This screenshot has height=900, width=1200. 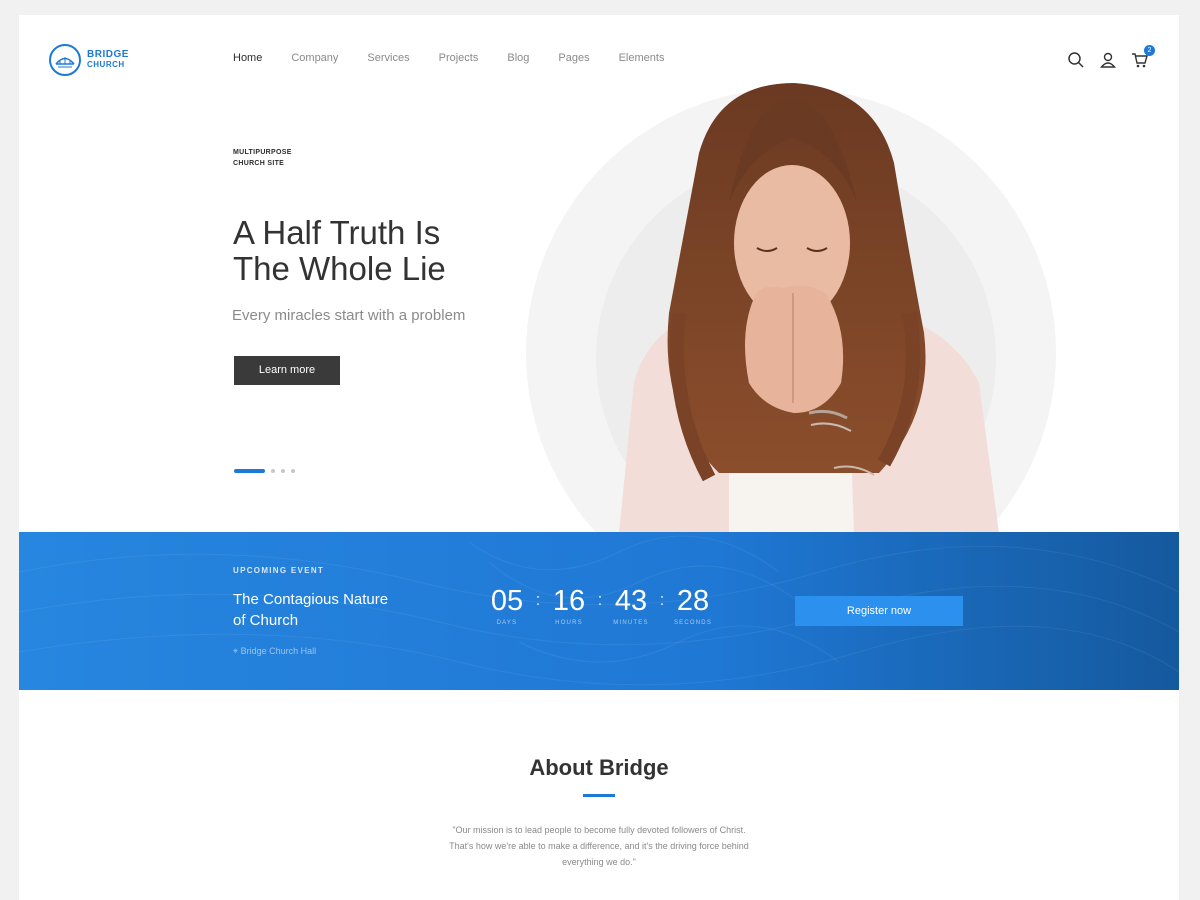 I want to click on countdown-hours: 16 HOURS, so click(x=569, y=605).